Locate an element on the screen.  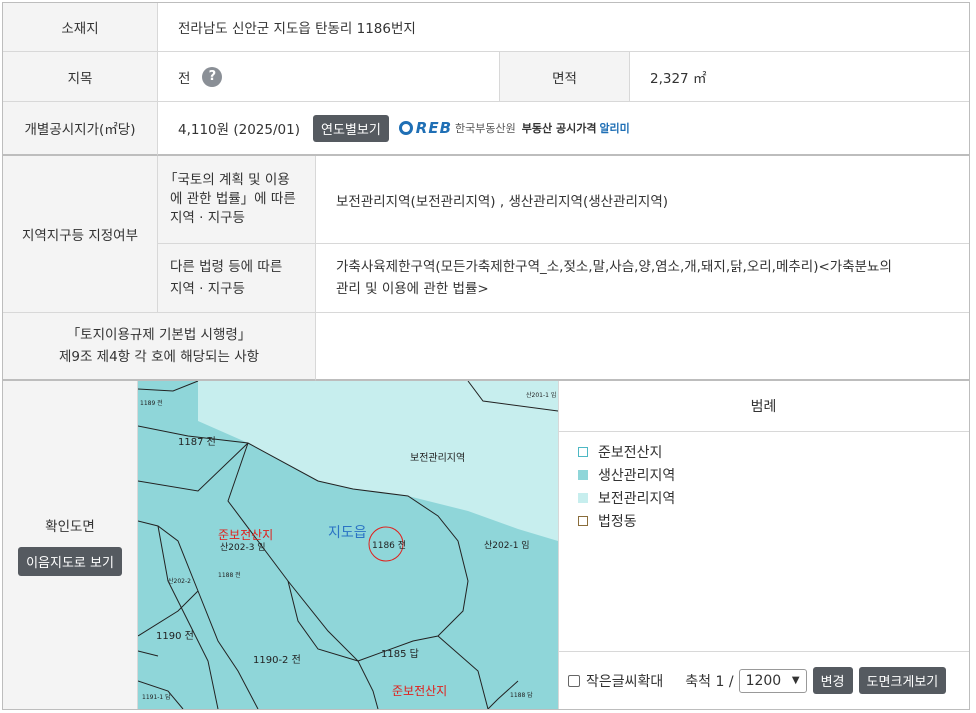
view-map-button: 이음지도로 보기 is located at coordinates (70, 561).